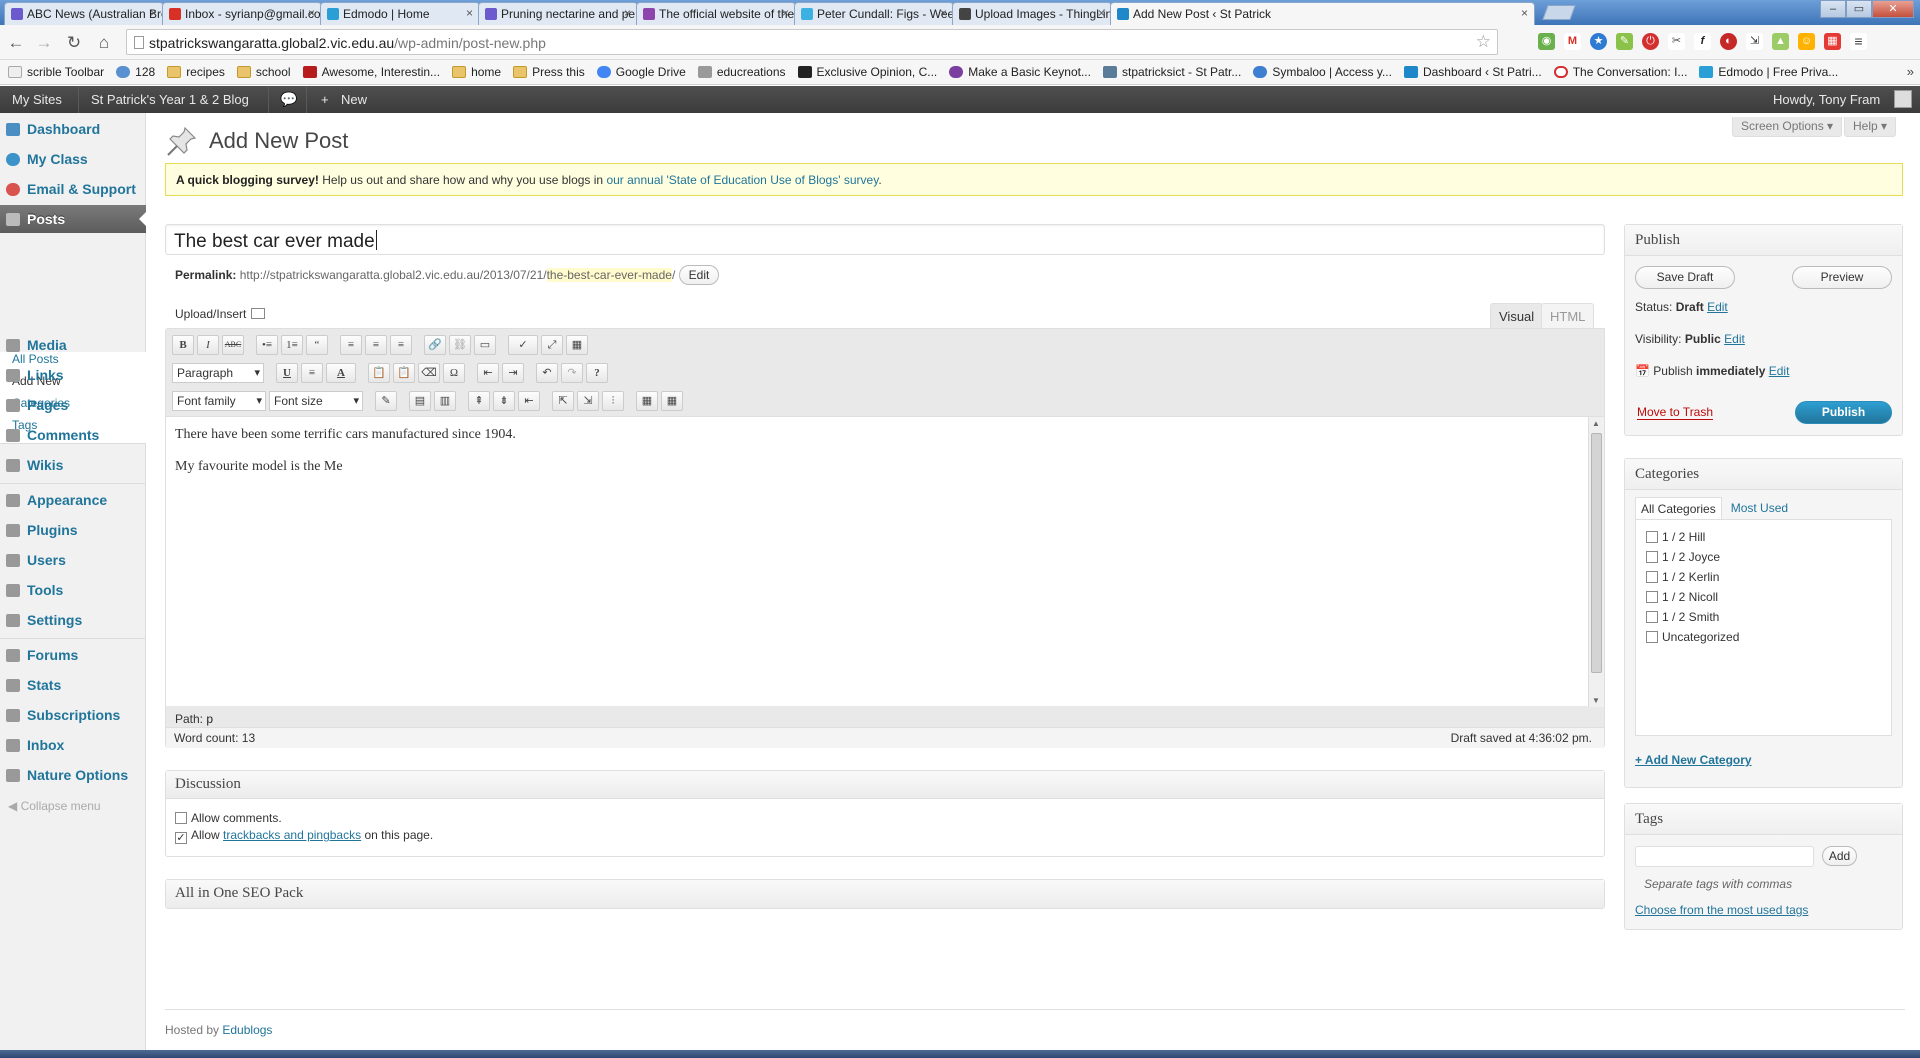  What do you see at coordinates (529, 401) in the screenshot?
I see `delete-row-button: ⇤` at bounding box center [529, 401].